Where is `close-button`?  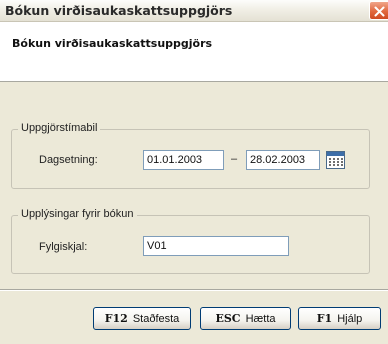
close-button is located at coordinates (378, 10).